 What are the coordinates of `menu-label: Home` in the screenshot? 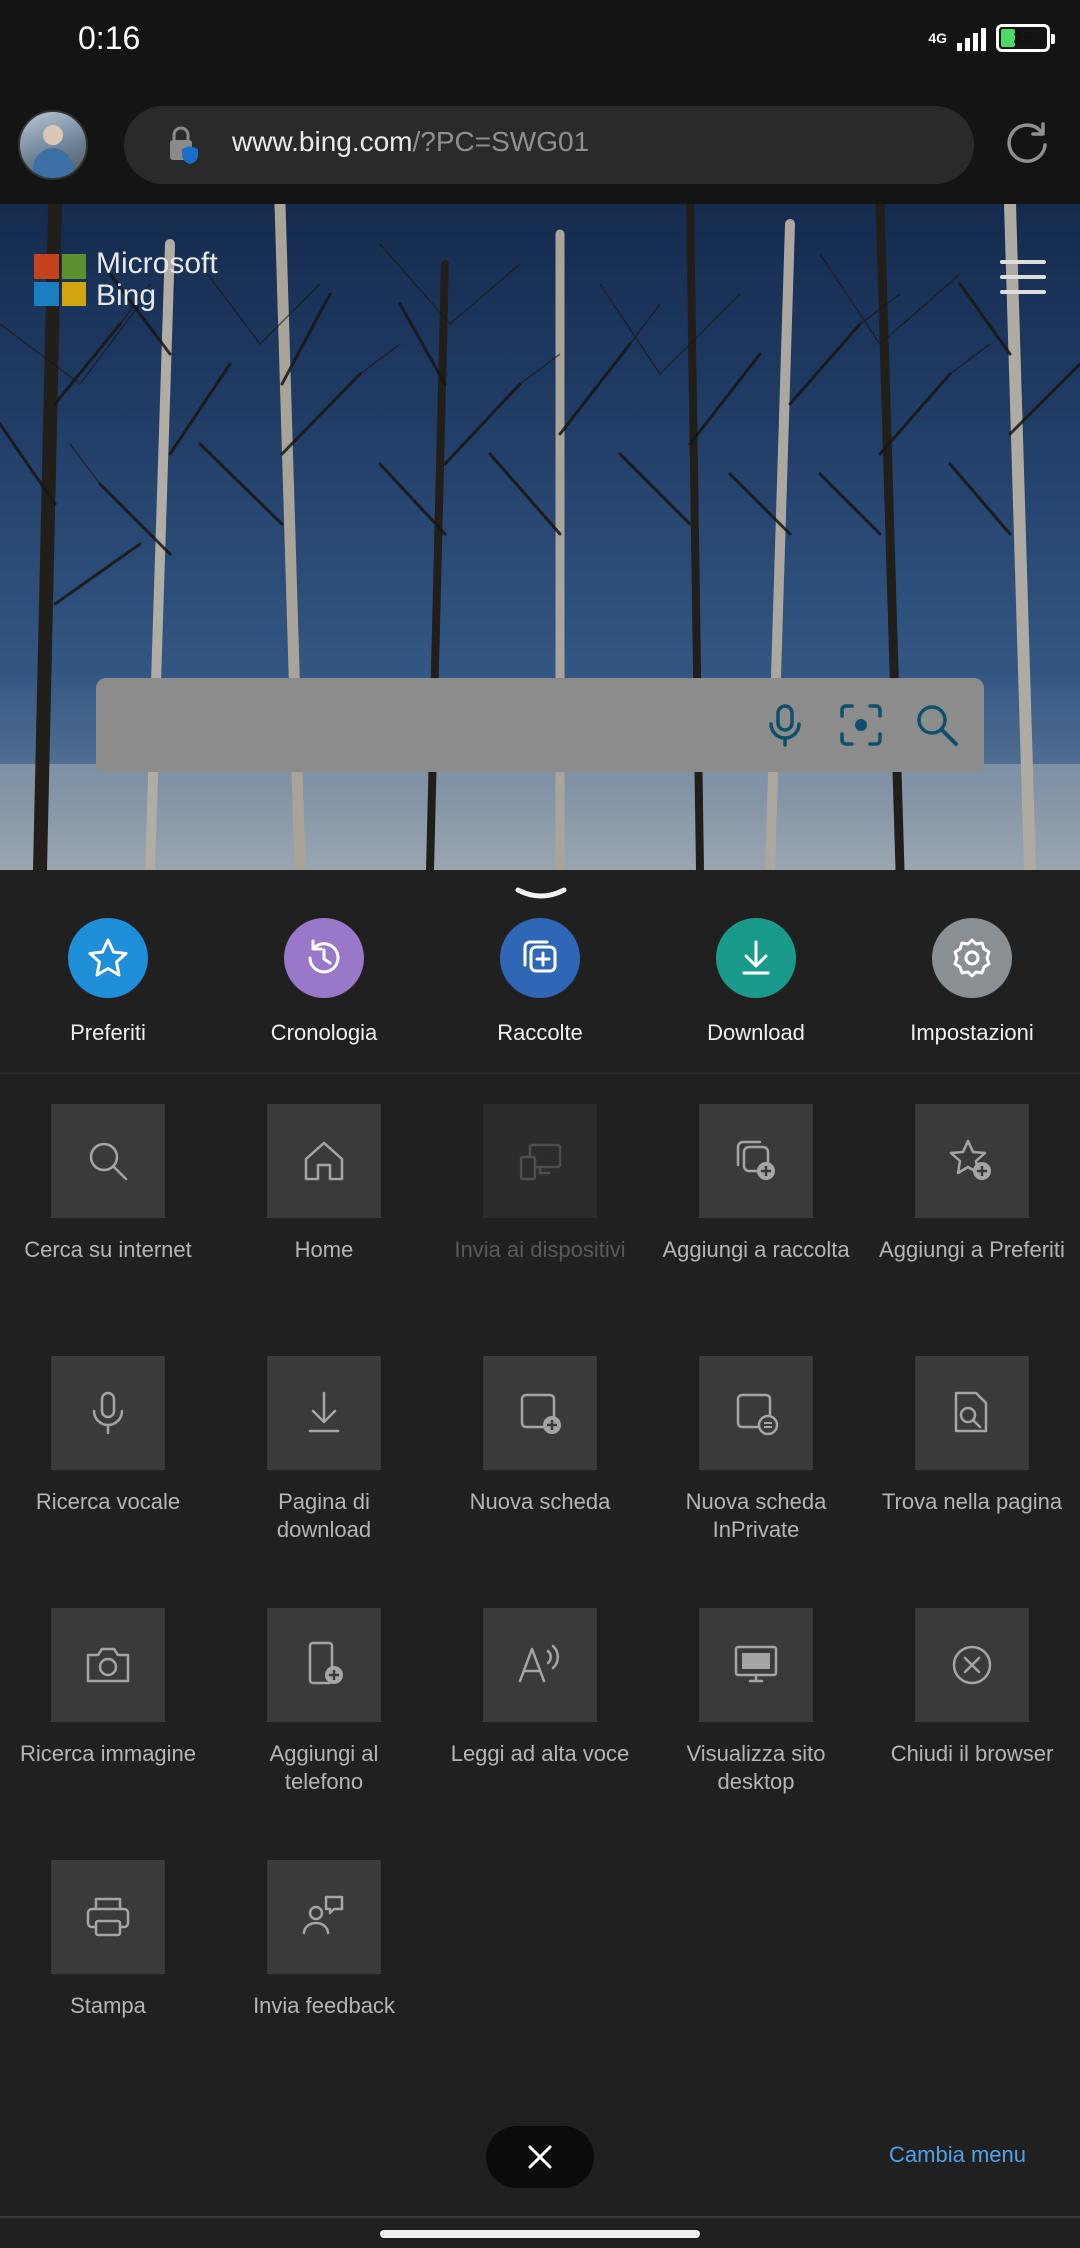 It's located at (324, 1249).